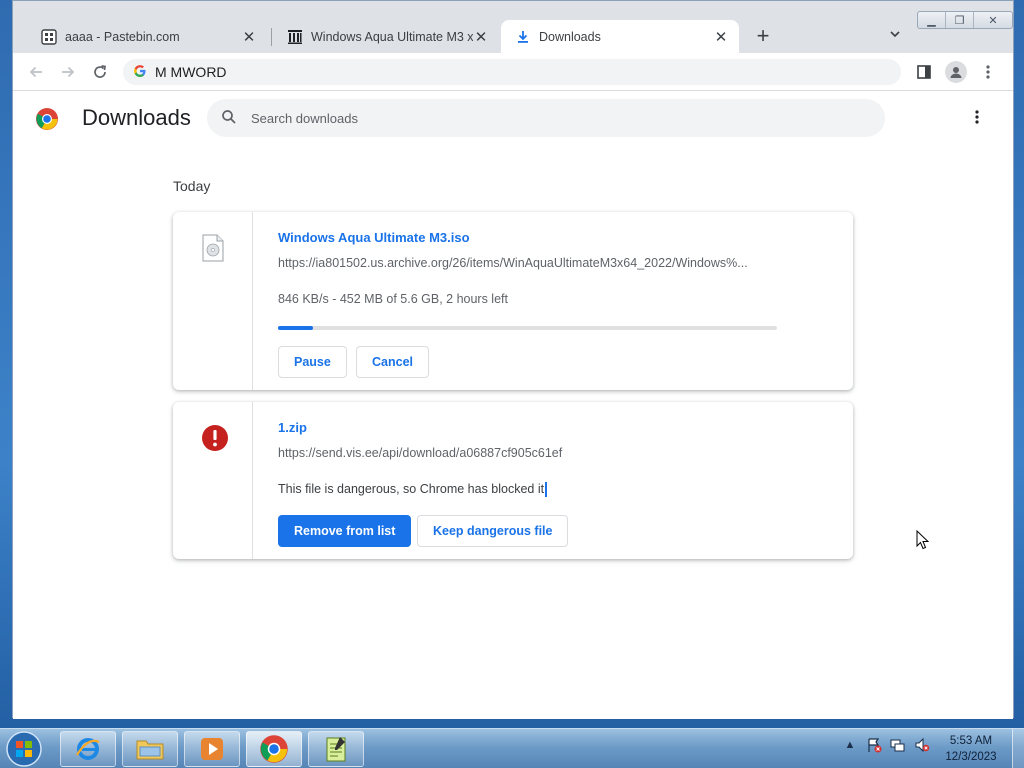 The image size is (1024, 768). I want to click on danger-warning-icon, so click(215, 438).